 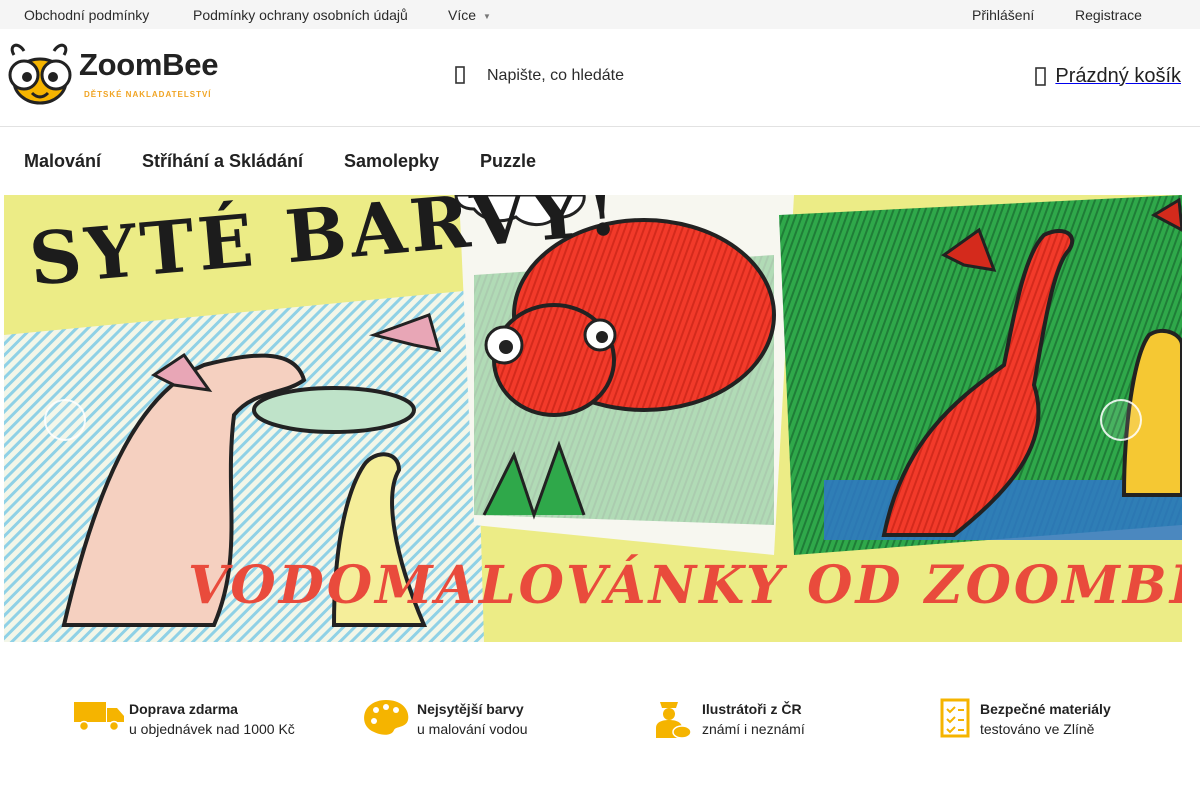 I want to click on benefit-title: Bezpečné materiály, so click(x=1045, y=709).